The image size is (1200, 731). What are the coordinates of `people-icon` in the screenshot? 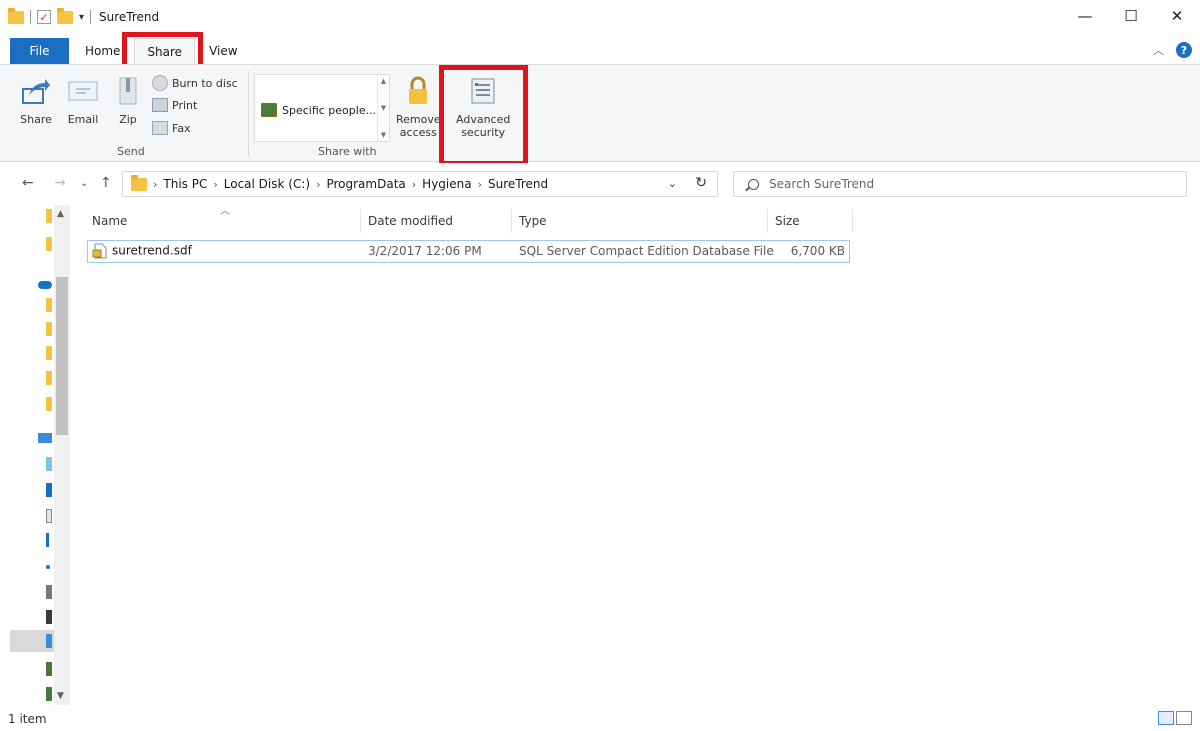 It's located at (269, 110).